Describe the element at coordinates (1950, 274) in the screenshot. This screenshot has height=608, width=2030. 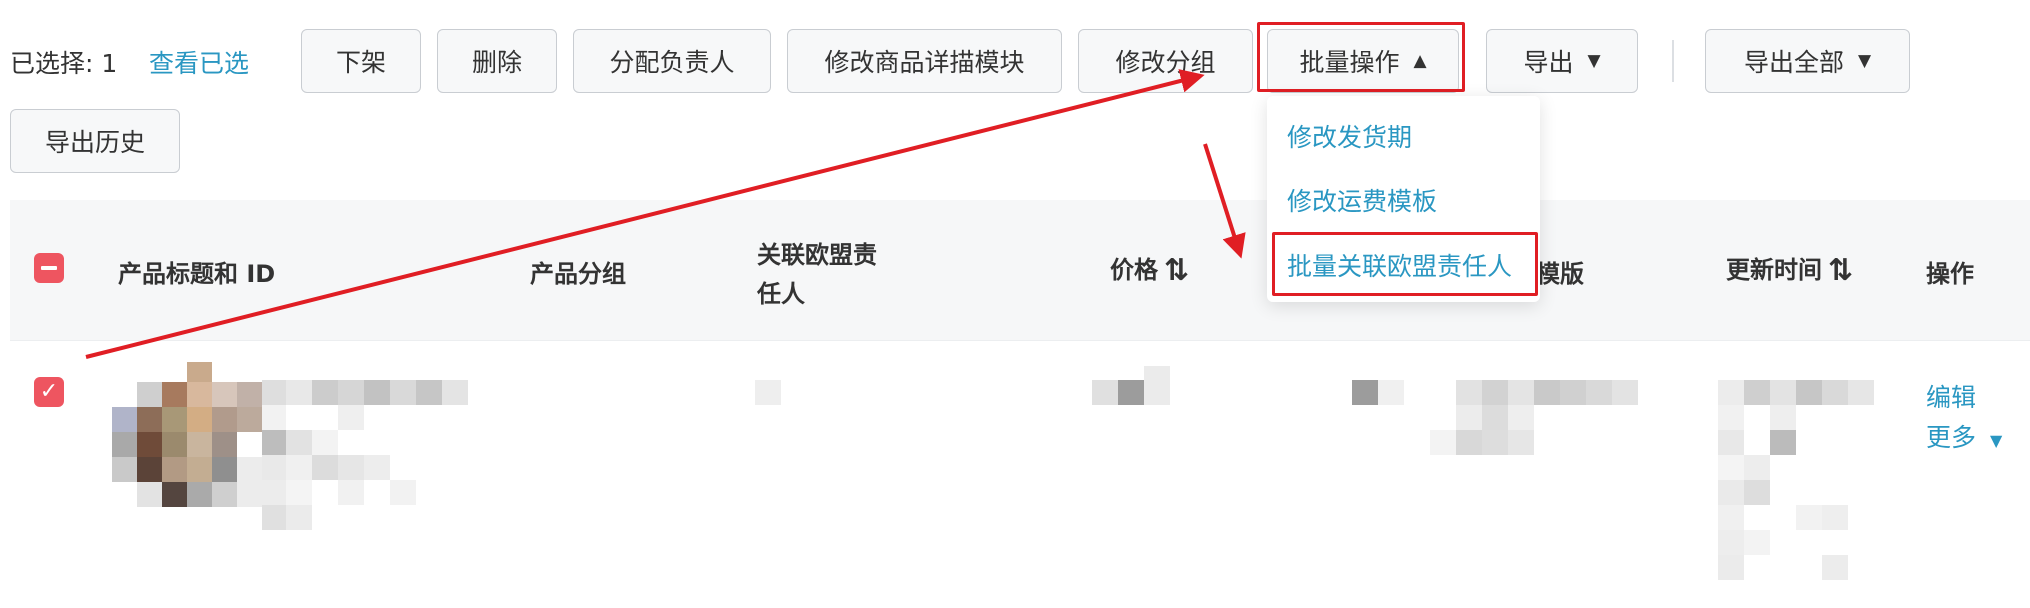
I see `col-header-actions: 操作` at that location.